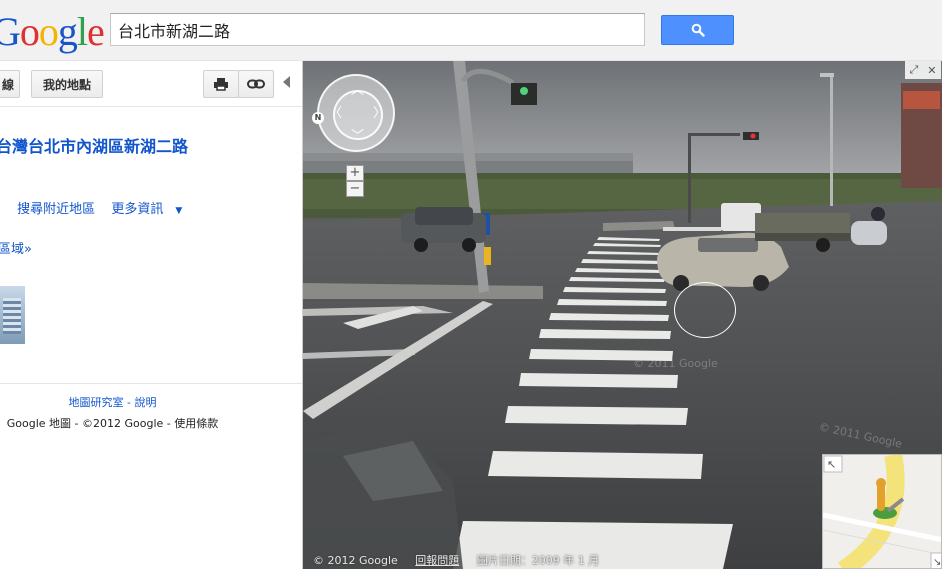 Image resolution: width=942 pixels, height=569 pixels. What do you see at coordinates (357, 90) in the screenshot?
I see `pan-up-icon: ︿` at bounding box center [357, 90].